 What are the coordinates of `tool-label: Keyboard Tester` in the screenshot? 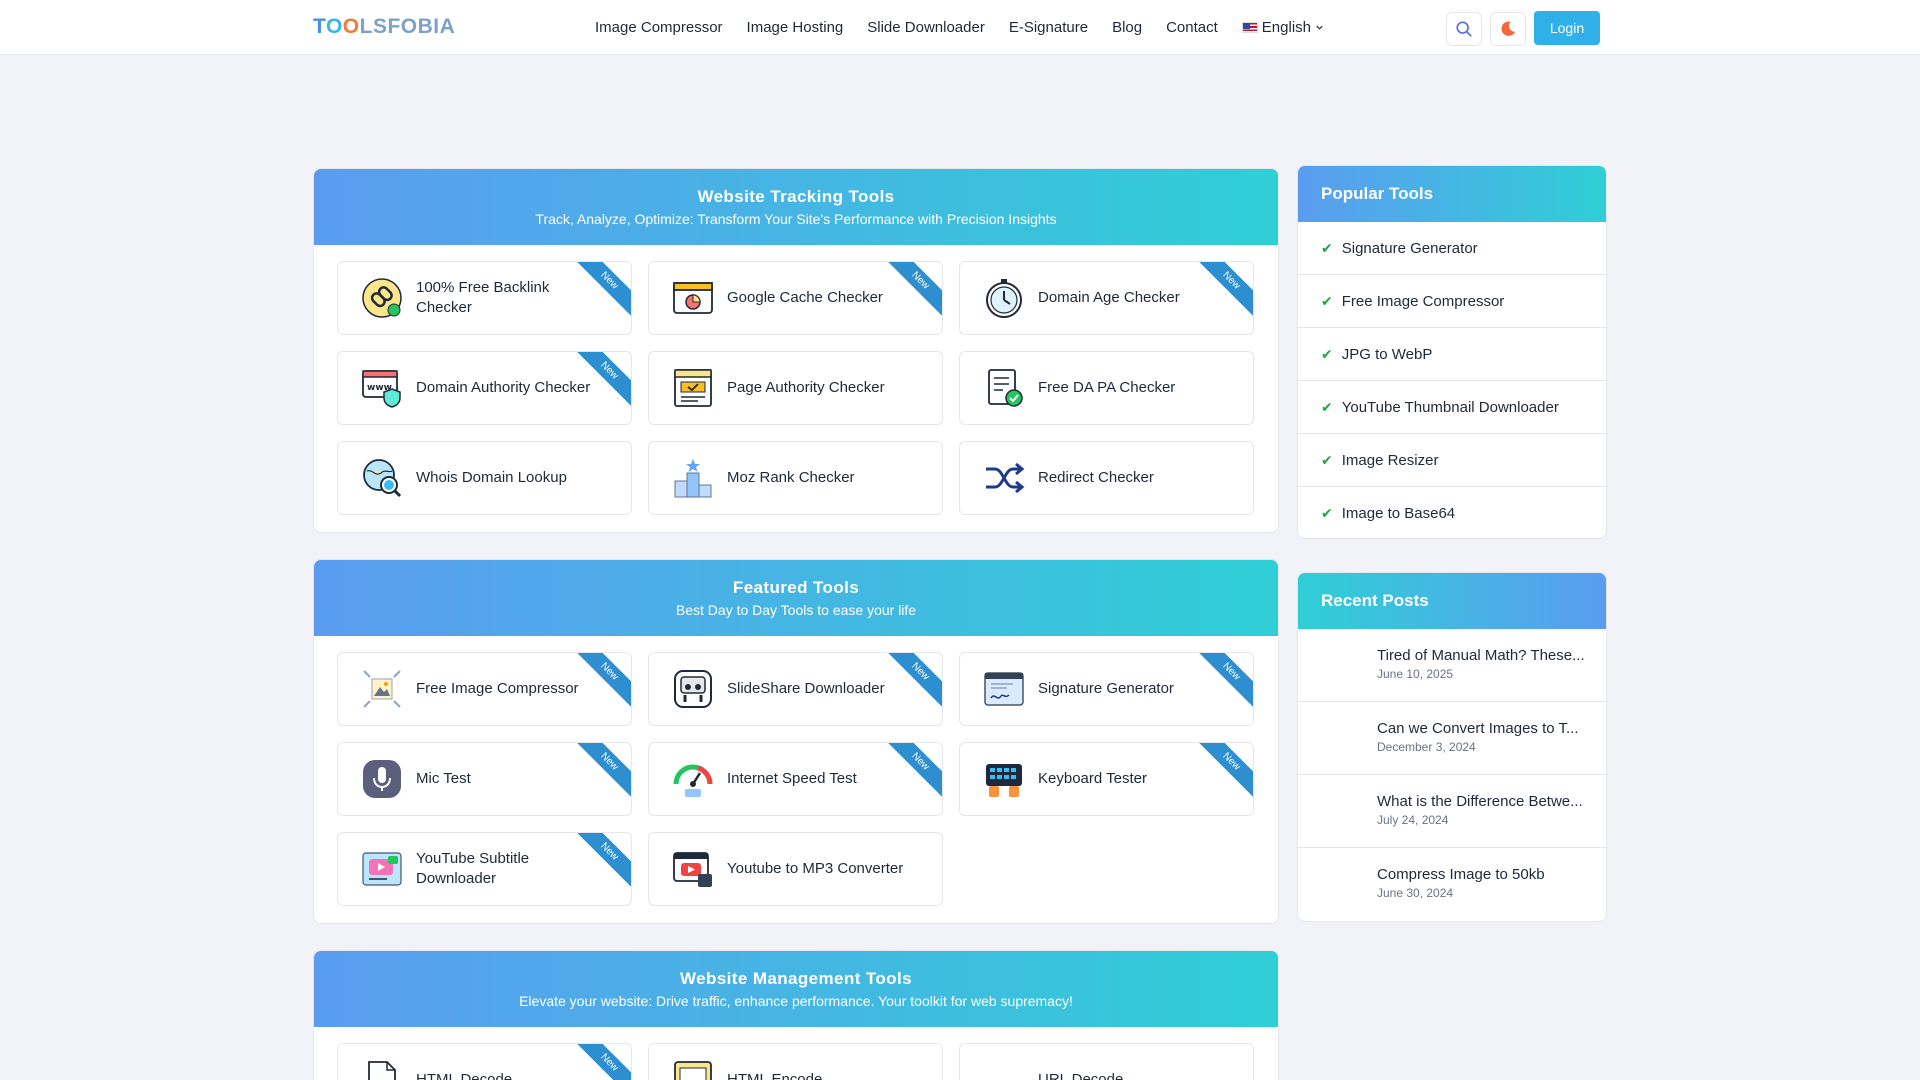 It's located at (1092, 778).